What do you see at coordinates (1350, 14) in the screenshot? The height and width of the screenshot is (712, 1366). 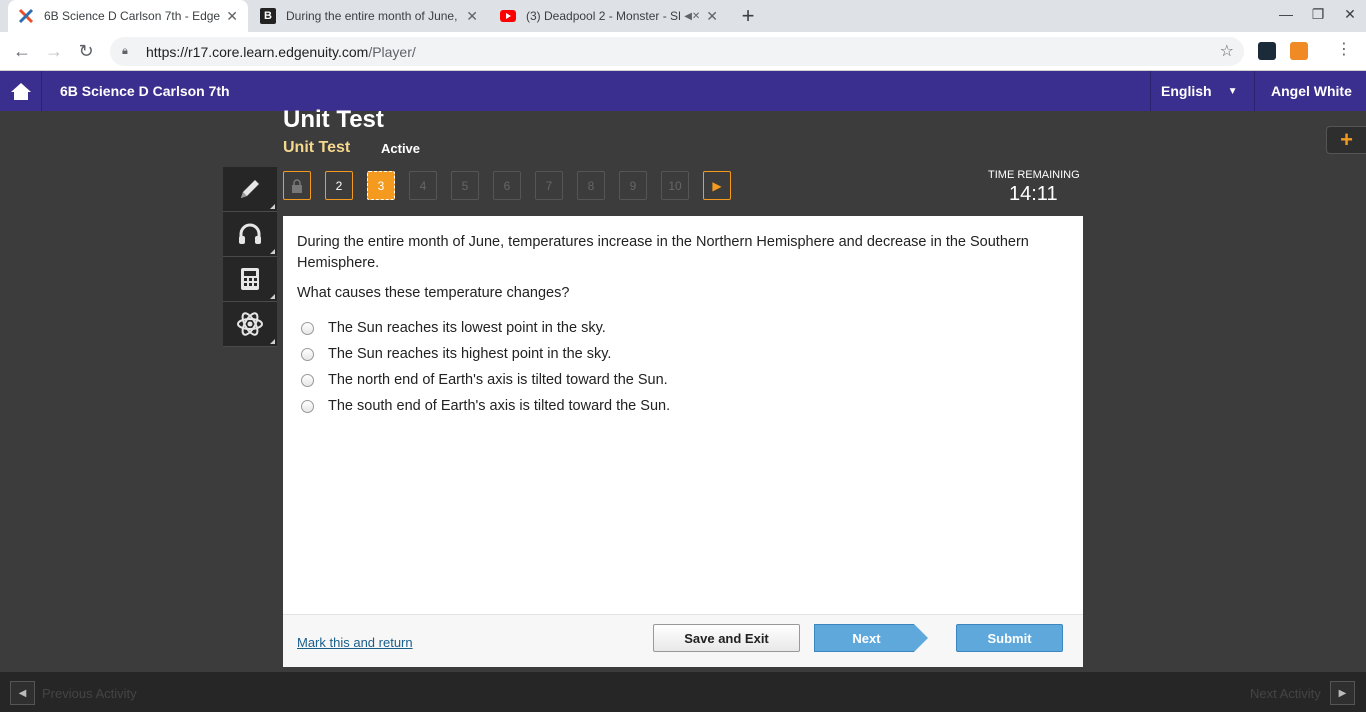 I see `window-close-icon: ✕` at bounding box center [1350, 14].